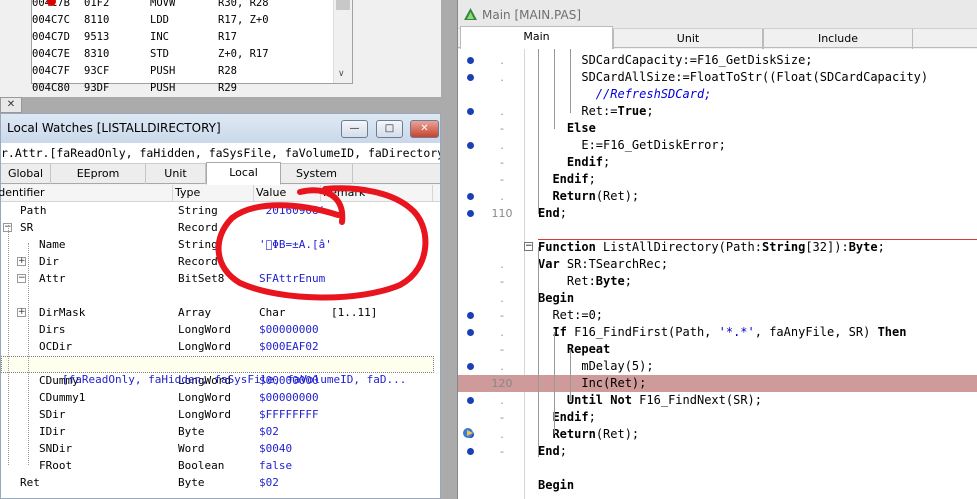  Describe the element at coordinates (51, 88) in the screenshot. I see `disasm-addr: 004C80` at that location.